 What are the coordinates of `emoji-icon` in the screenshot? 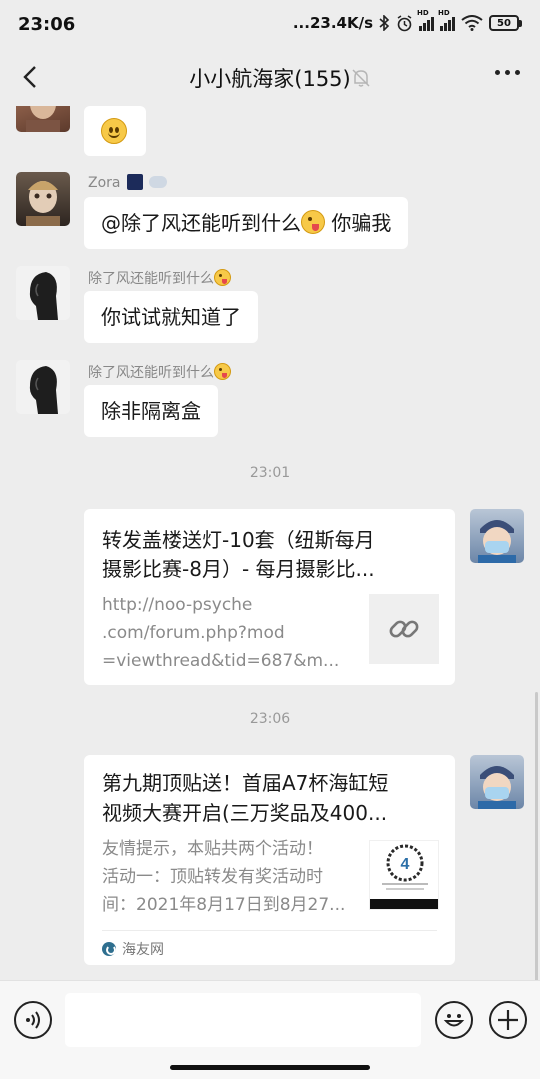 It's located at (454, 1020).